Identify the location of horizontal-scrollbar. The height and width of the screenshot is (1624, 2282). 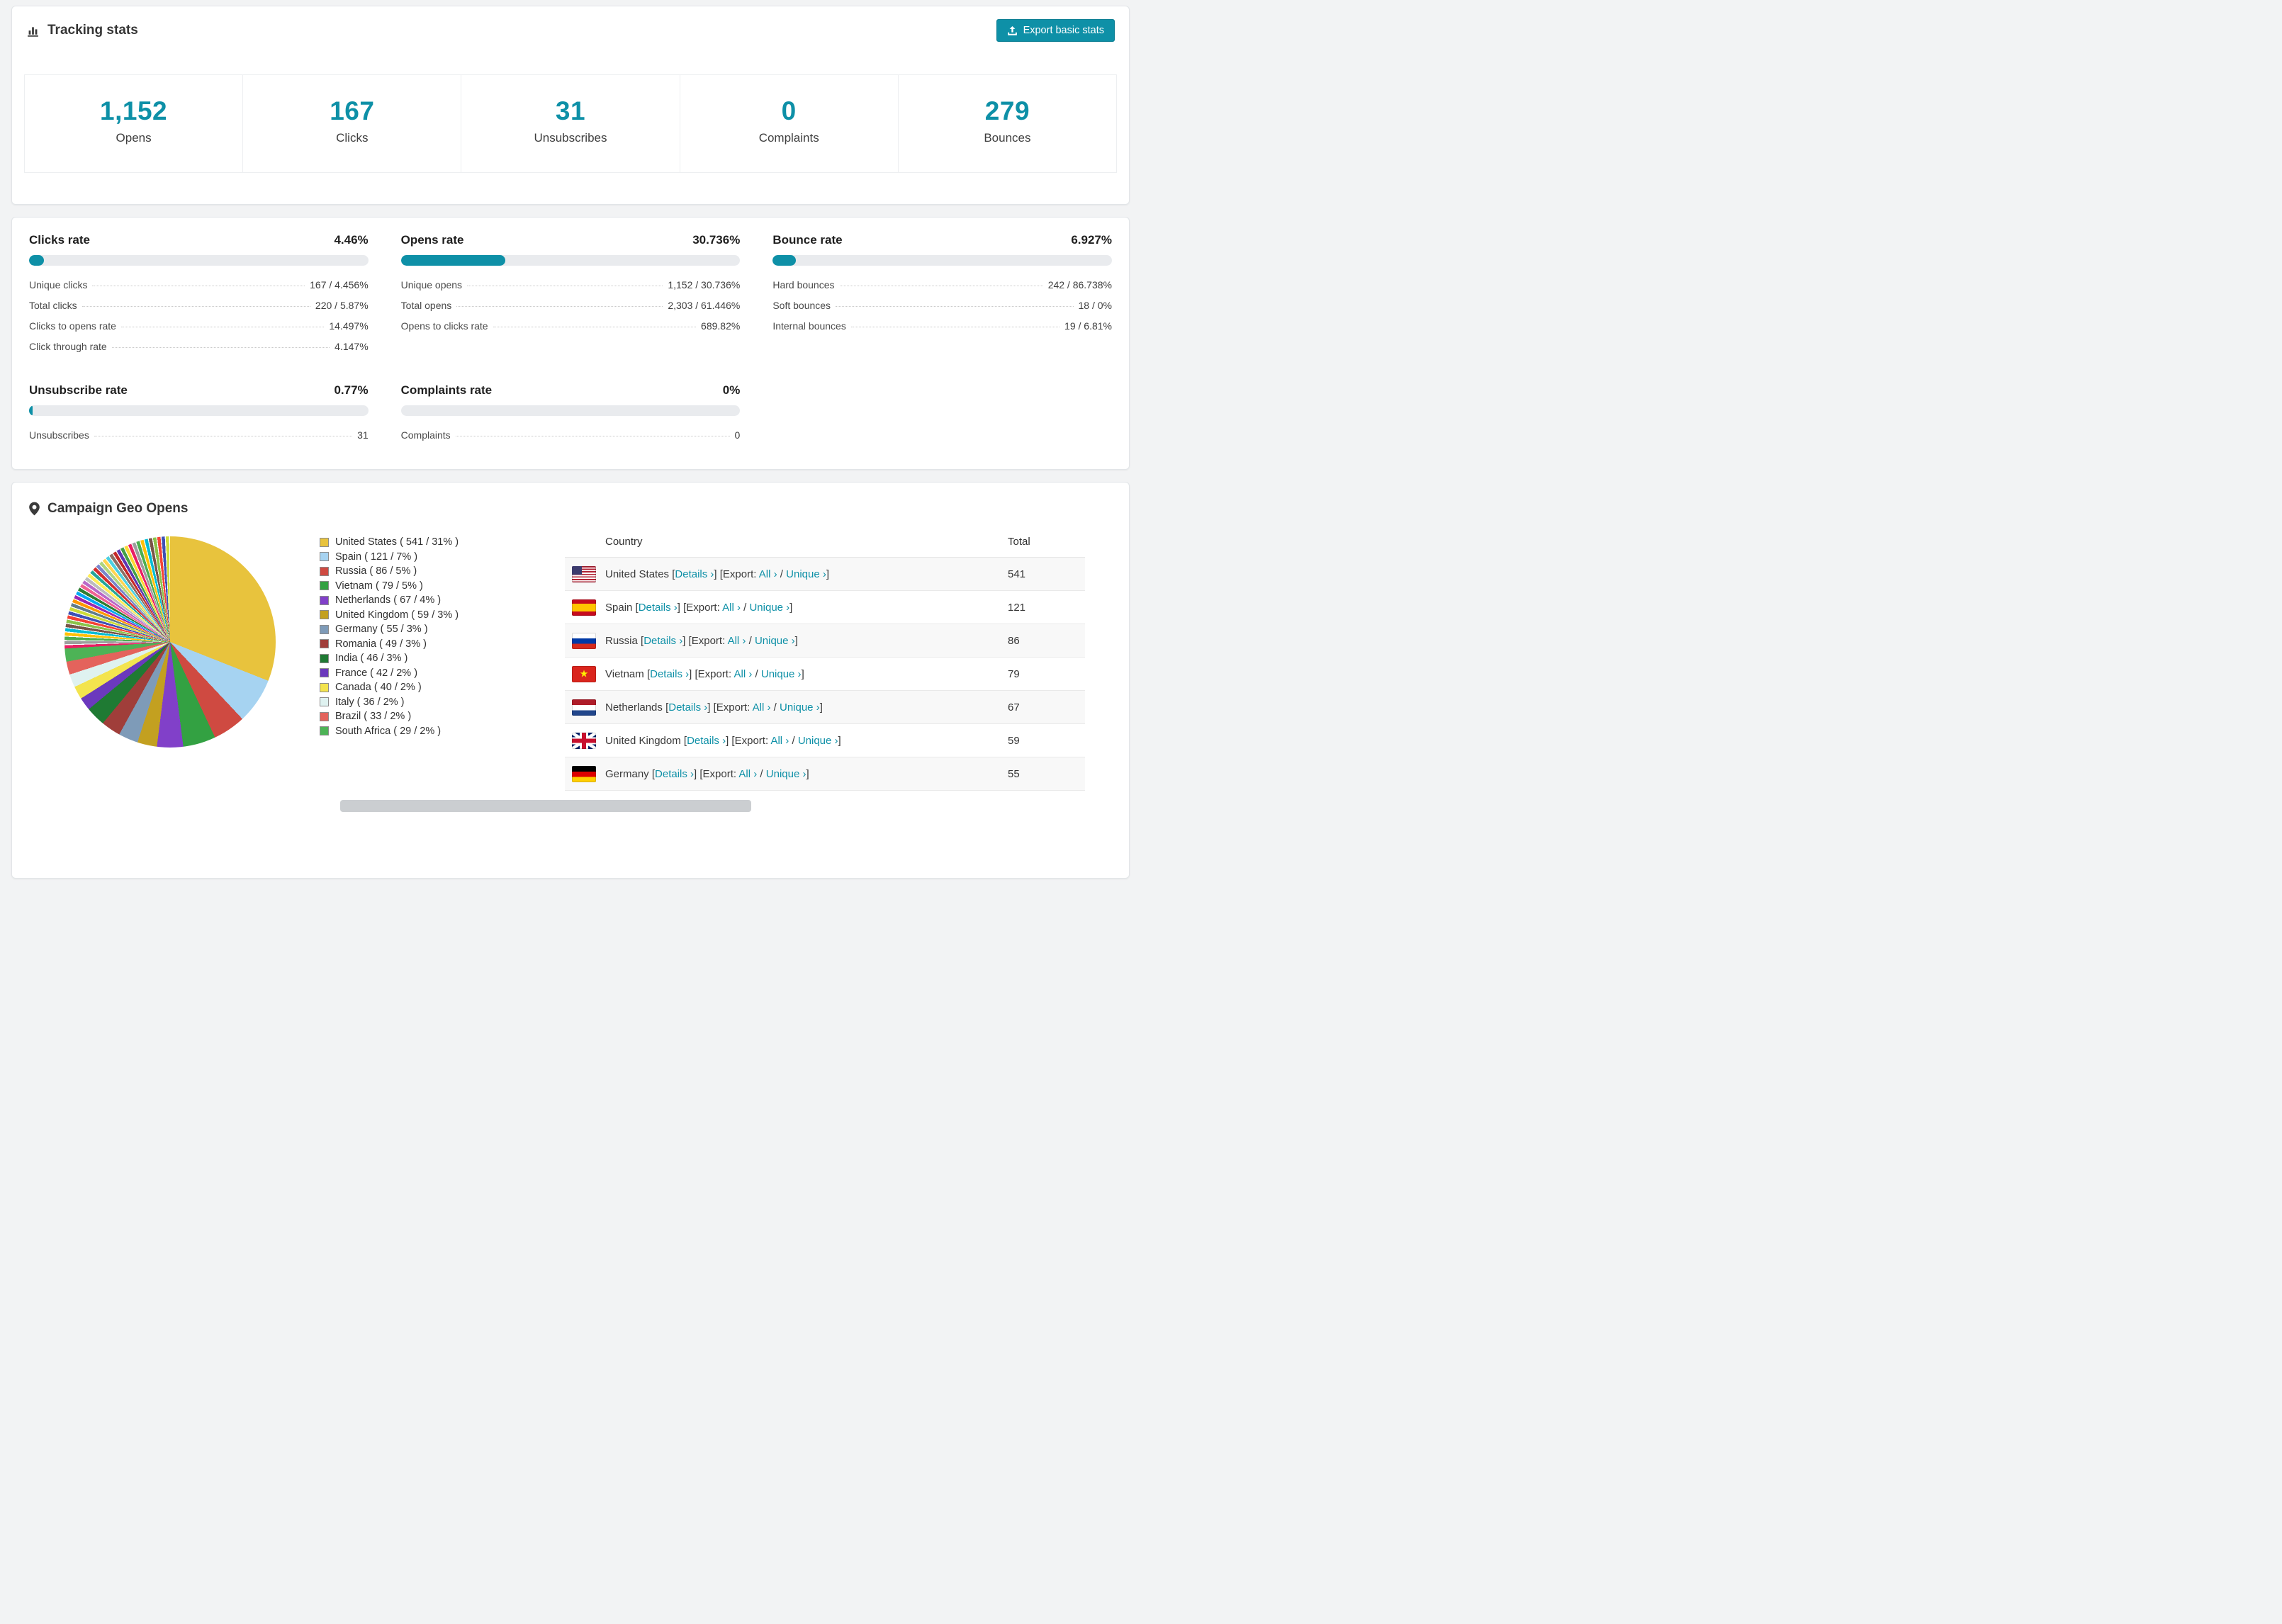
(545, 806).